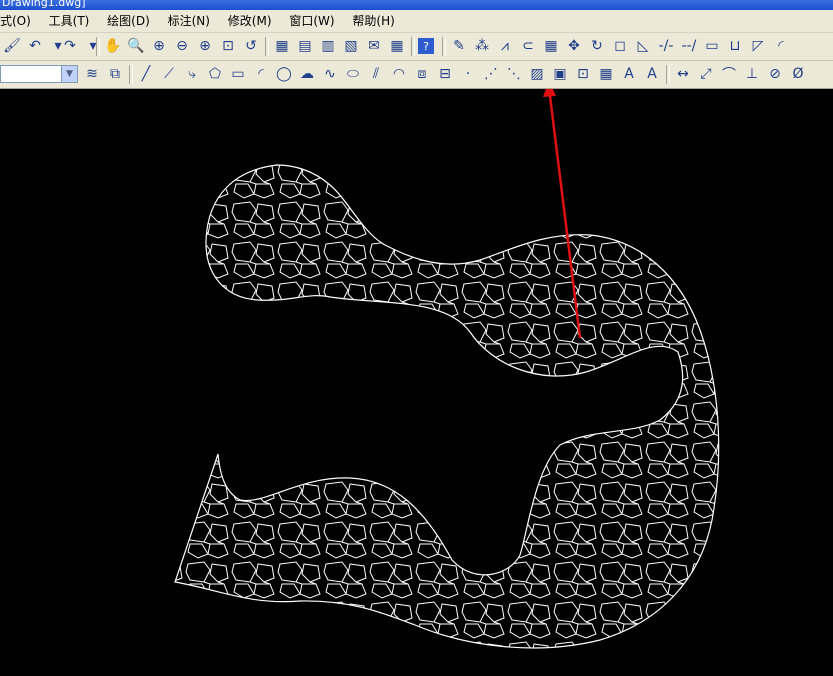 Image resolution: width=833 pixels, height=676 pixels. I want to click on array-icon: ⁂, so click(482, 46).